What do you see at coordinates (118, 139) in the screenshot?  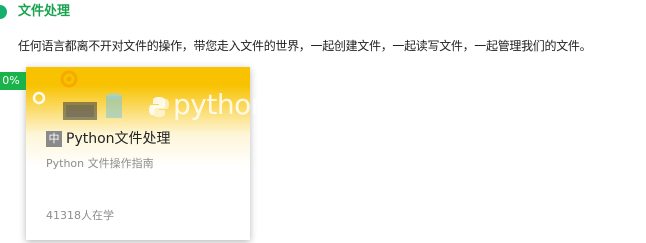 I see `course-title: Python文件处理` at bounding box center [118, 139].